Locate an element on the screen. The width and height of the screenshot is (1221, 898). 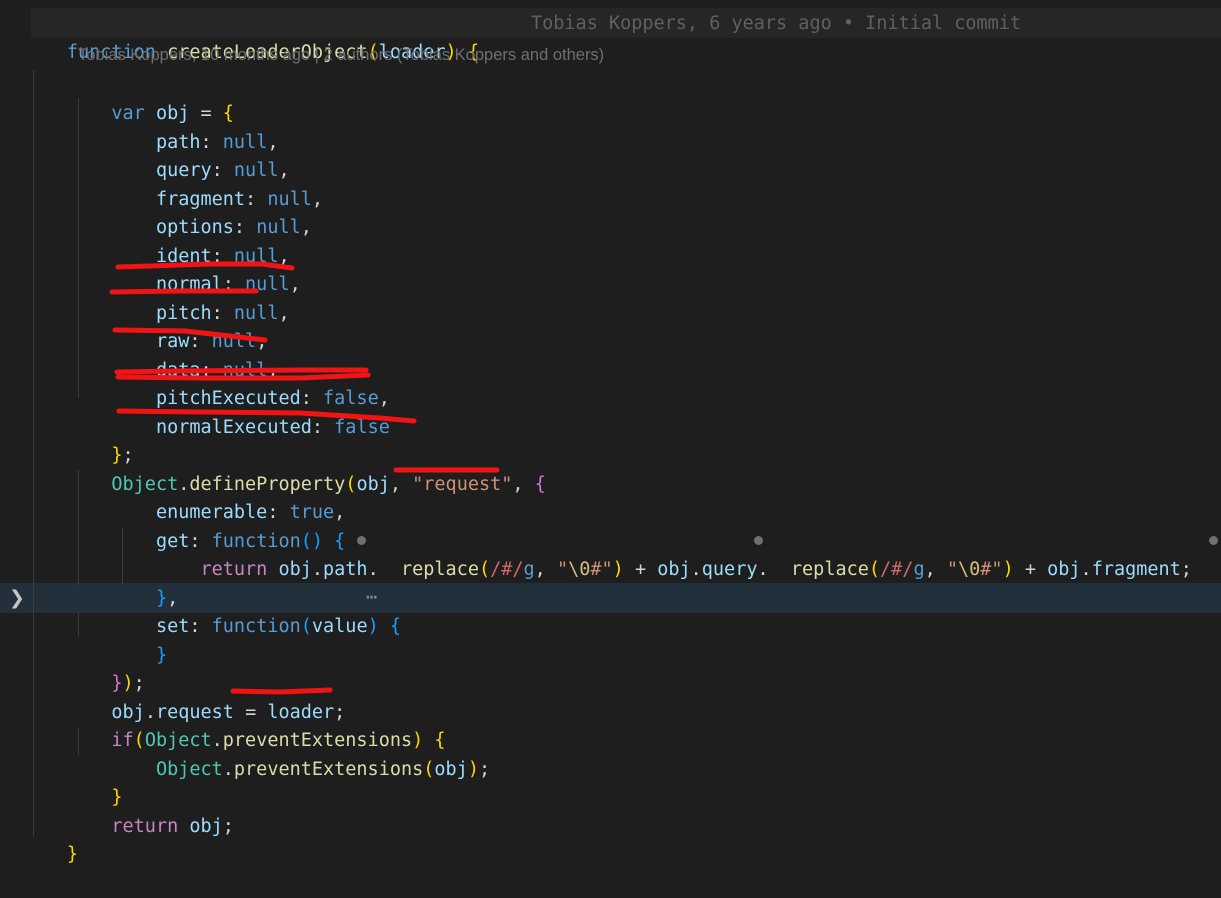
code-line-4: path: null, is located at coordinates (610, 126).